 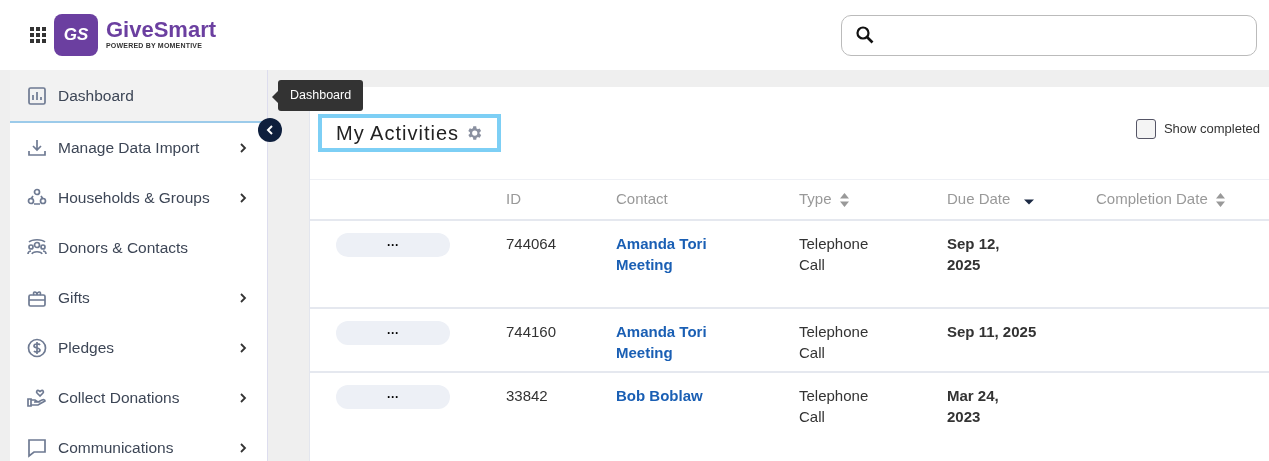 I want to click on hand-heart-icon, so click(x=37, y=398).